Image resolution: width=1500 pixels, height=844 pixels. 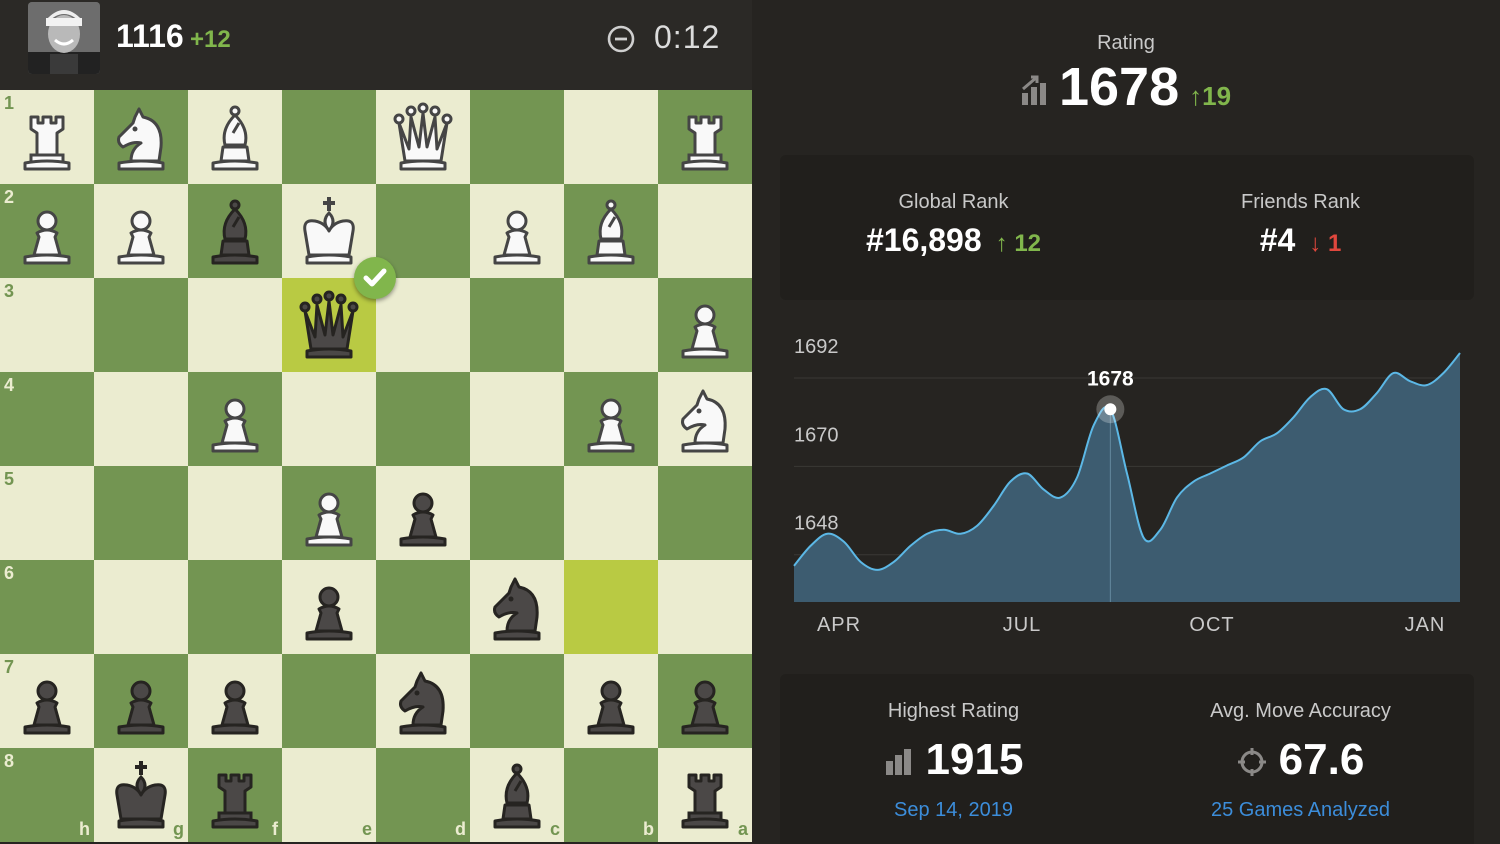 I want to click on file-label: d, so click(x=460, y=829).